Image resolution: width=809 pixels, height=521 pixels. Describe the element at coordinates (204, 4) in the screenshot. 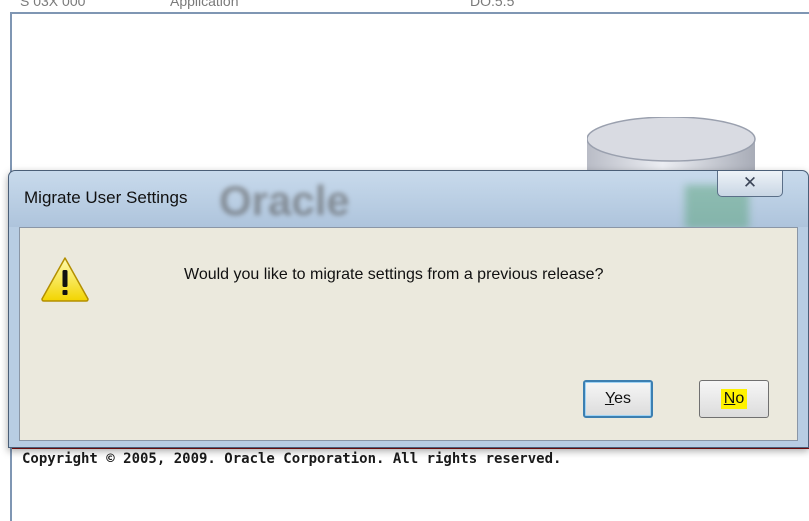

I see `top-fragment-2: Application` at that location.